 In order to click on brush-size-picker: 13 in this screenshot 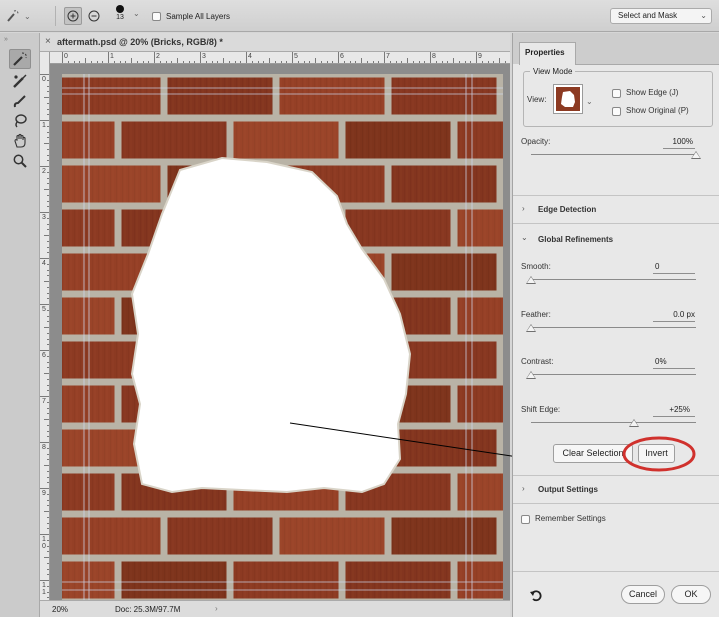, I will do `click(120, 17)`.